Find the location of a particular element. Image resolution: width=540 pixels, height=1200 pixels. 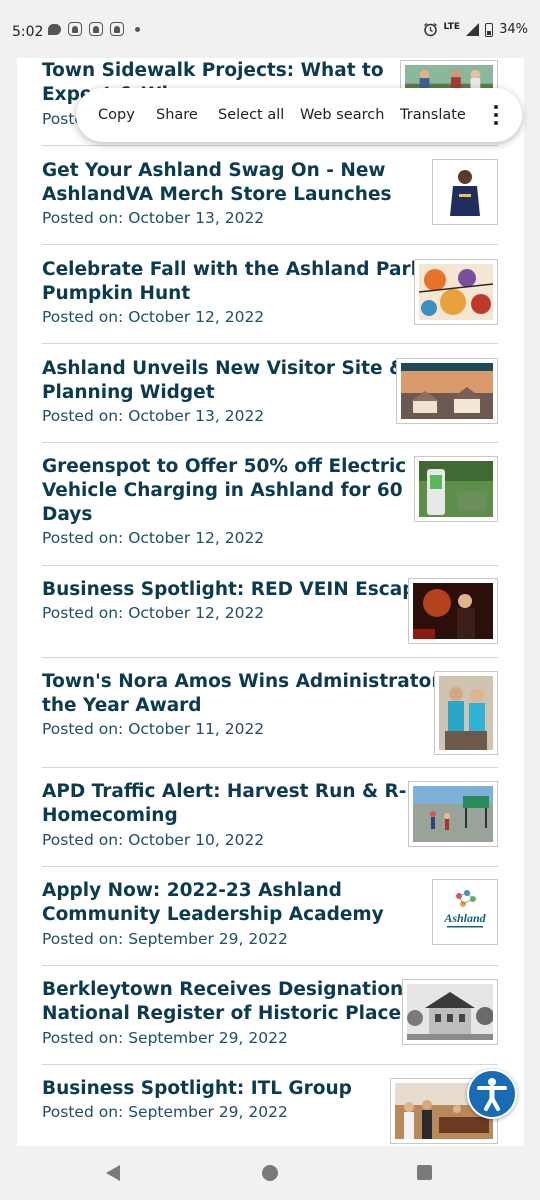

alarm-icon is located at coordinates (430, 29).